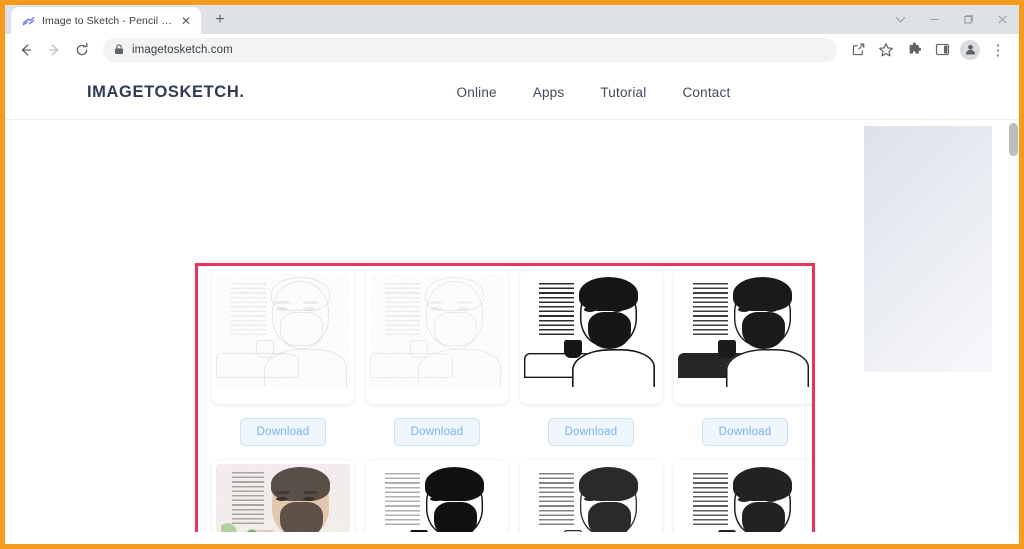 Image resolution: width=1024 pixels, height=549 pixels. Describe the element at coordinates (858, 50) in the screenshot. I see `share-icon` at that location.